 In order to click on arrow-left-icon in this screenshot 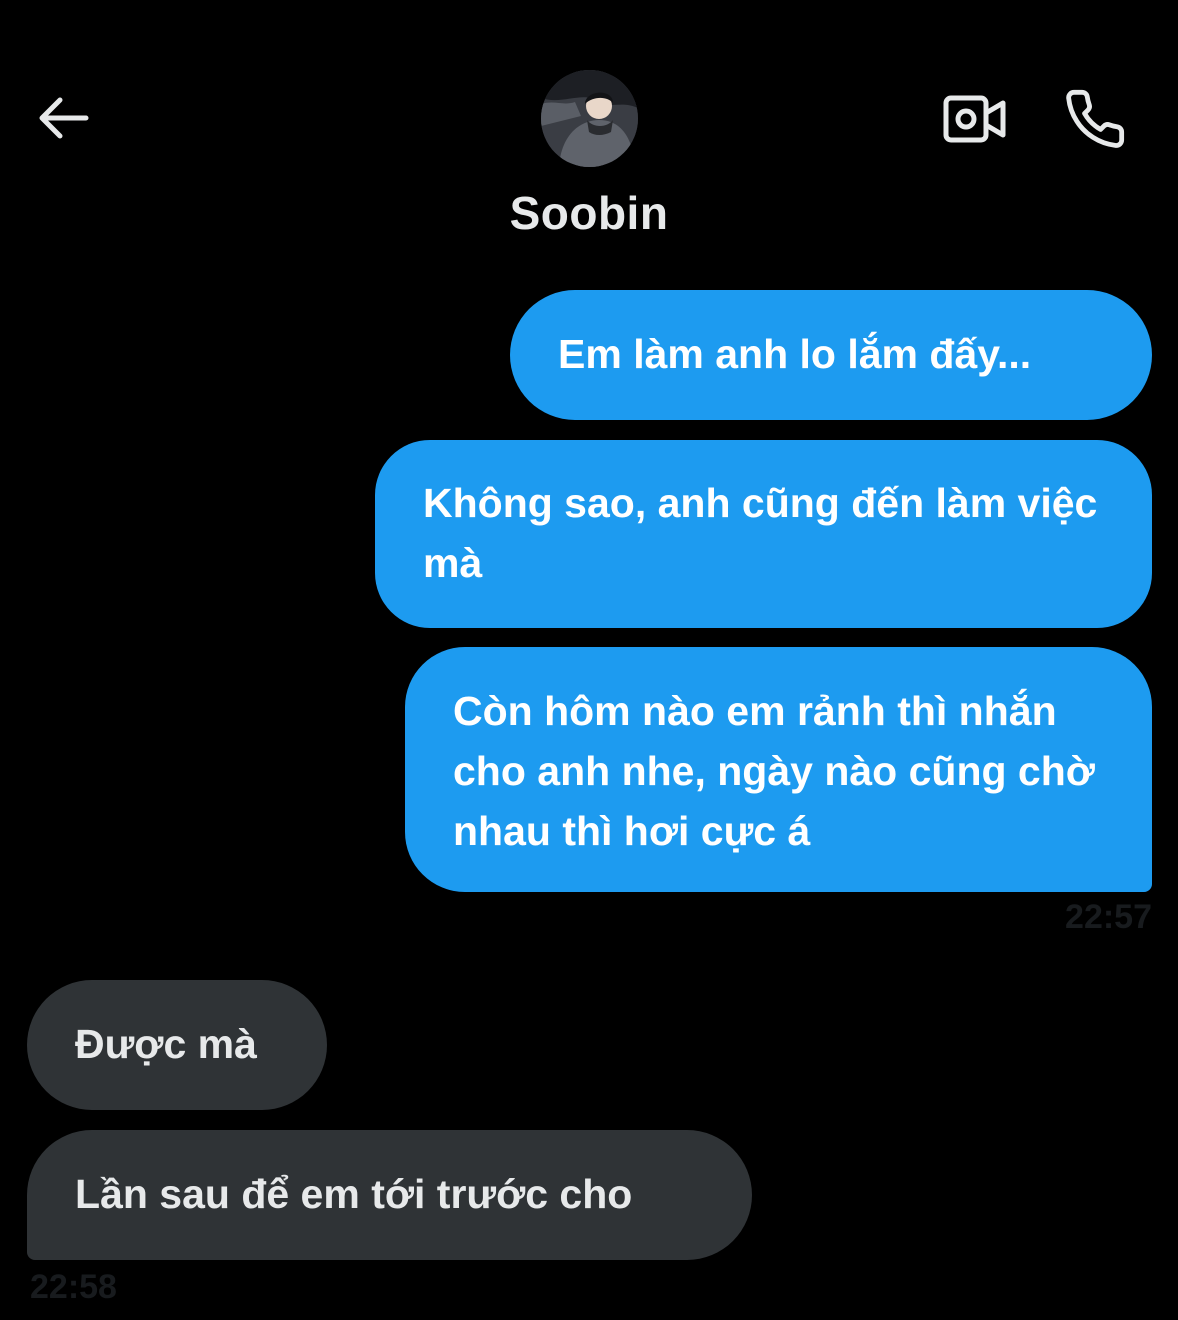, I will do `click(64, 118)`.